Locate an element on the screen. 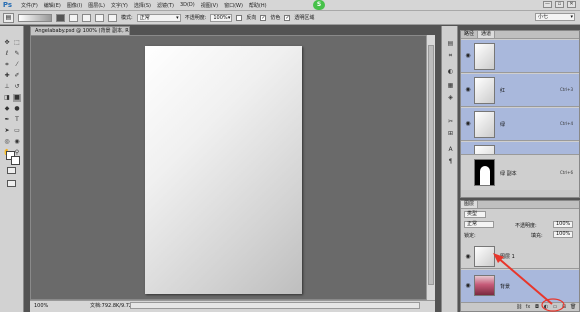  zoom-level: 100% is located at coordinates (41, 306).